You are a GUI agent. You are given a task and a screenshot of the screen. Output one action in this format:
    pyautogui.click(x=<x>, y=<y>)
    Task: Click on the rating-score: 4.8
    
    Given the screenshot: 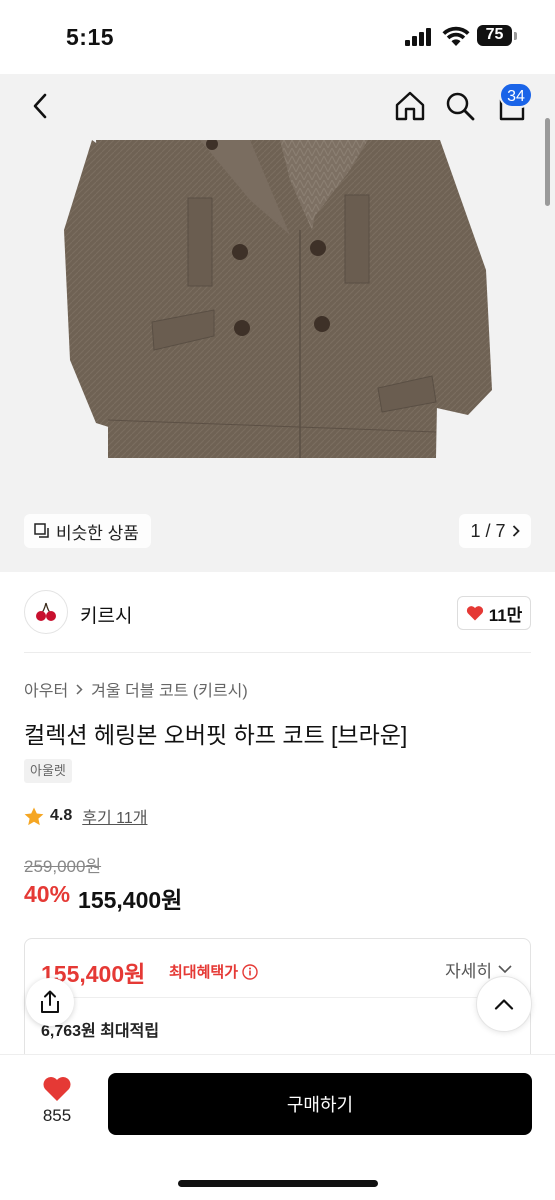 What is the action you would take?
    pyautogui.click(x=61, y=815)
    